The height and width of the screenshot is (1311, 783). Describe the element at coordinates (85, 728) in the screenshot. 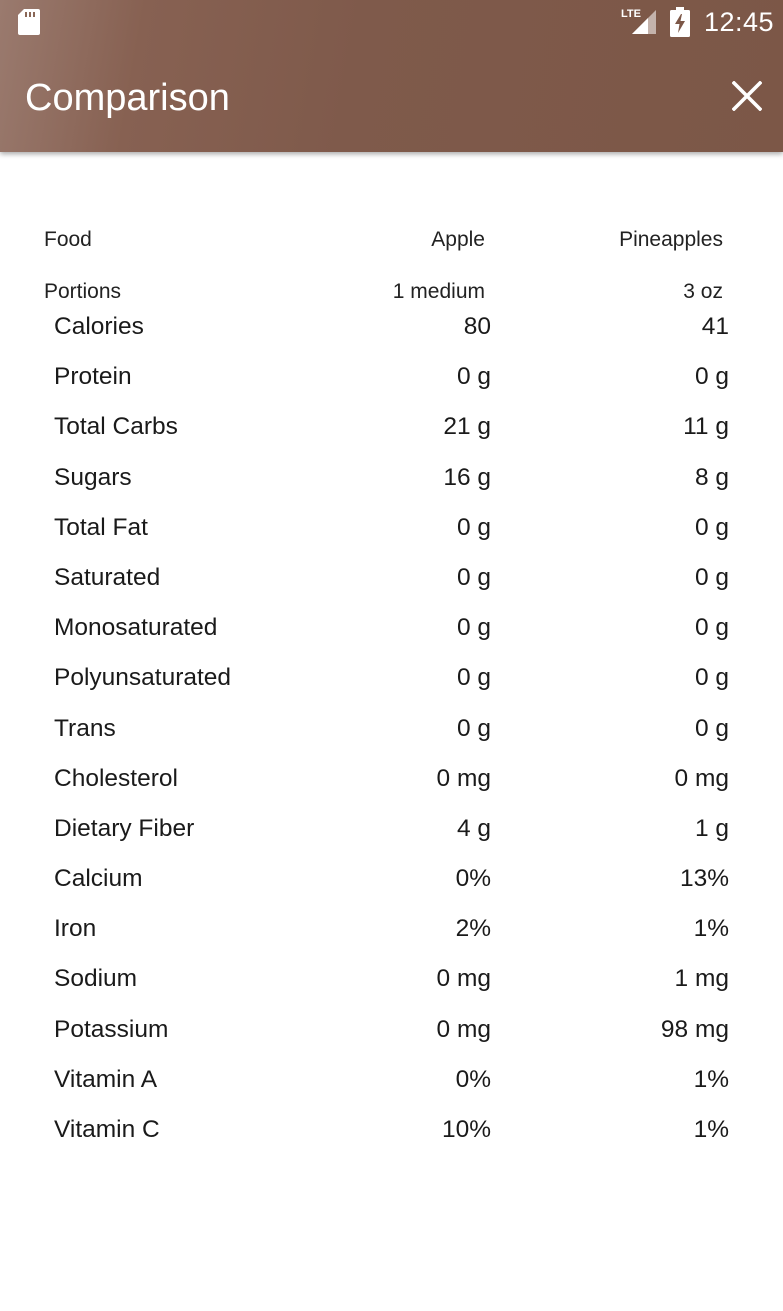

I see `nutrient-name: Trans` at that location.